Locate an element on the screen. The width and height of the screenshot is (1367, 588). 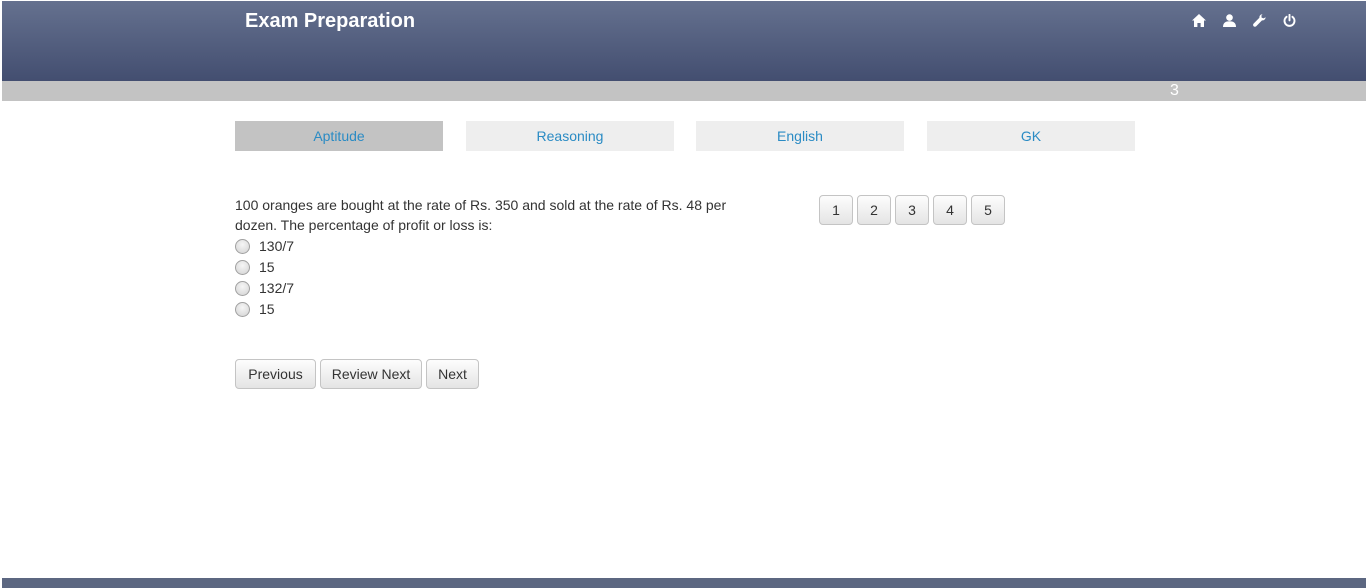
user-icon is located at coordinates (1229, 20).